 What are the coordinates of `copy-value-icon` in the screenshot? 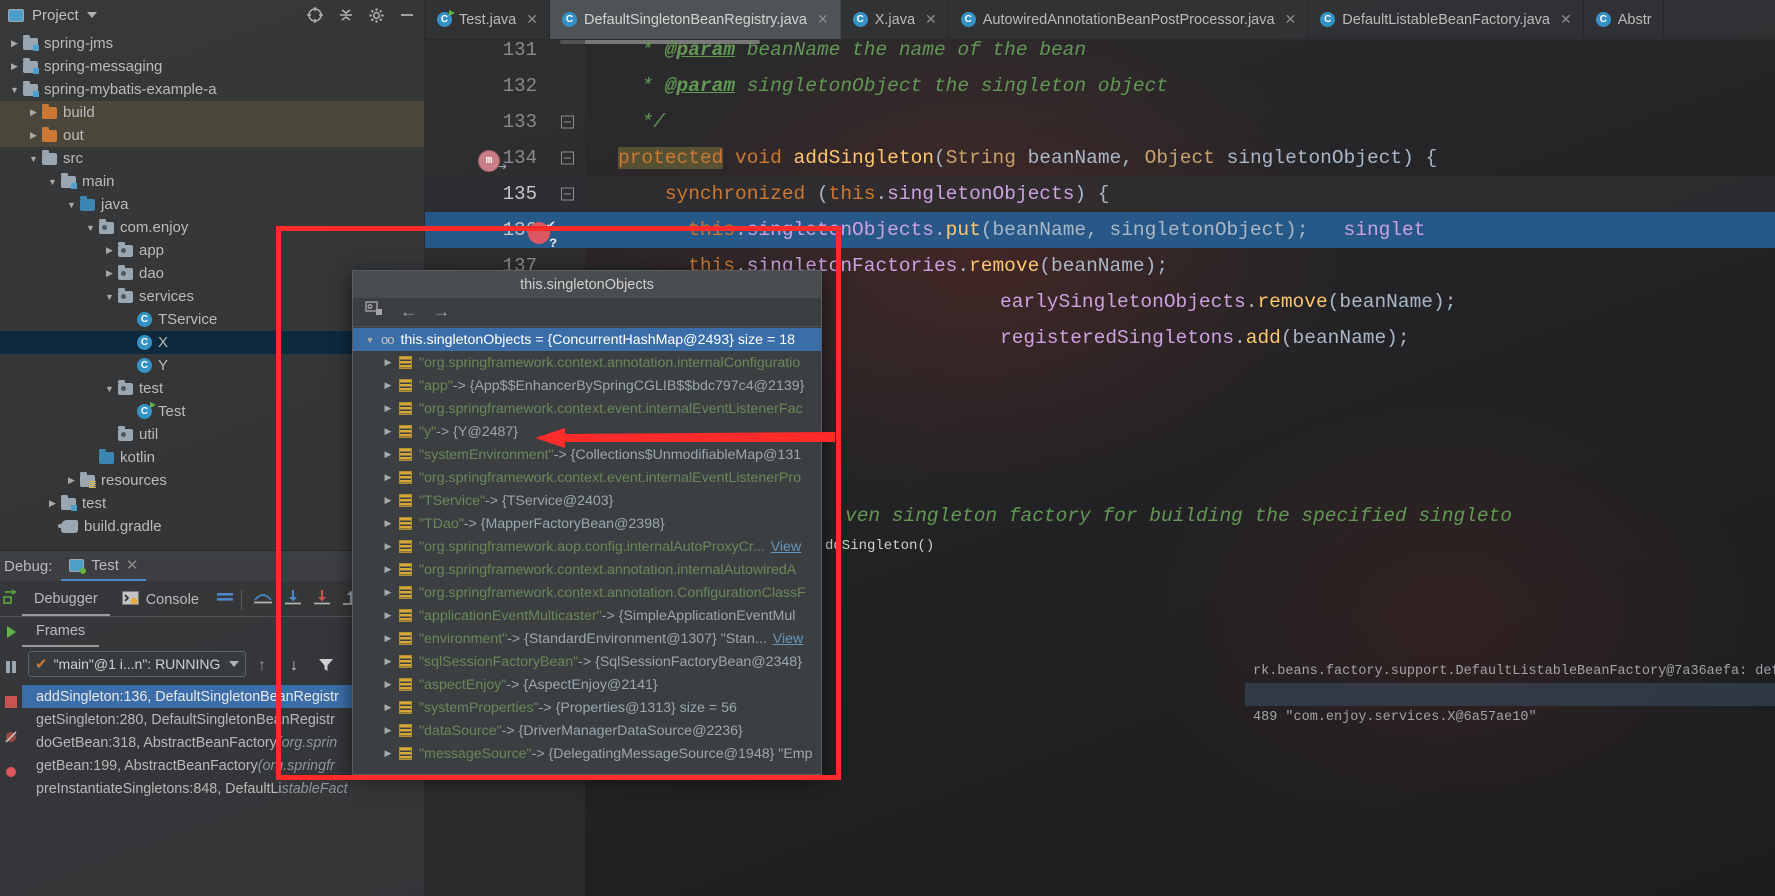 It's located at (374, 312).